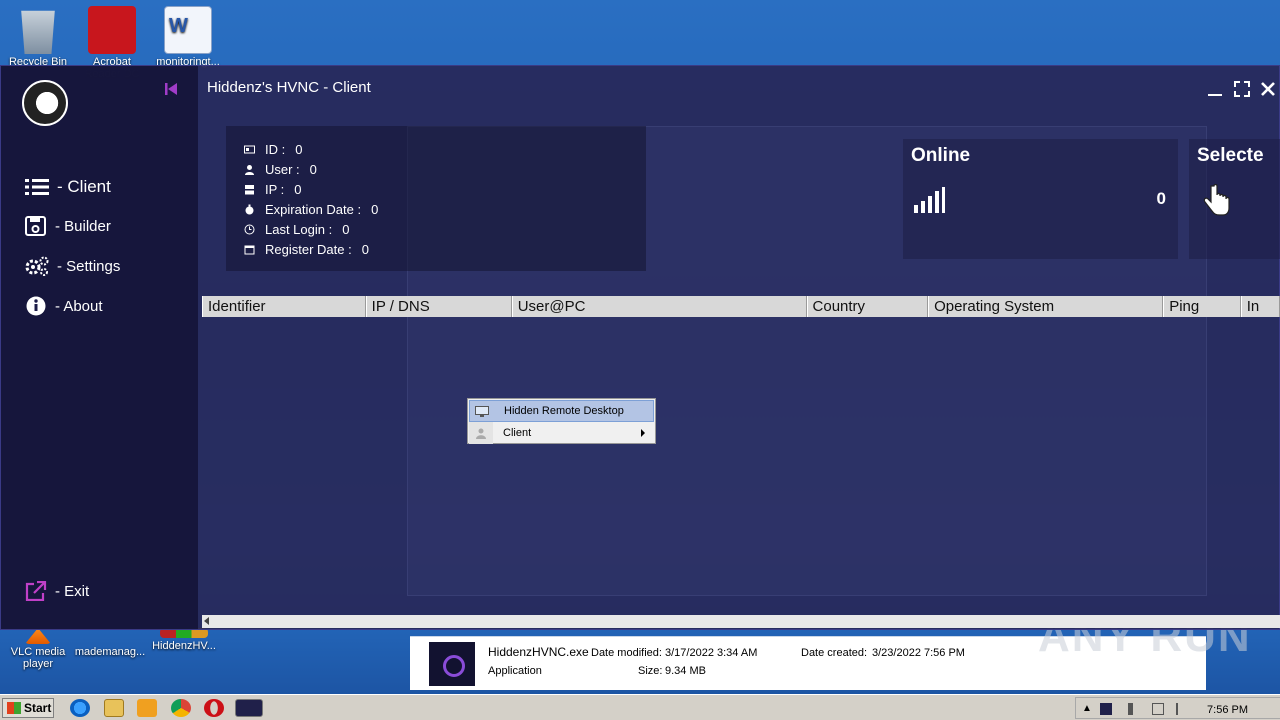 This screenshot has width=1280, height=720. I want to click on sidebar-item-builder: - Builder, so click(68, 226).